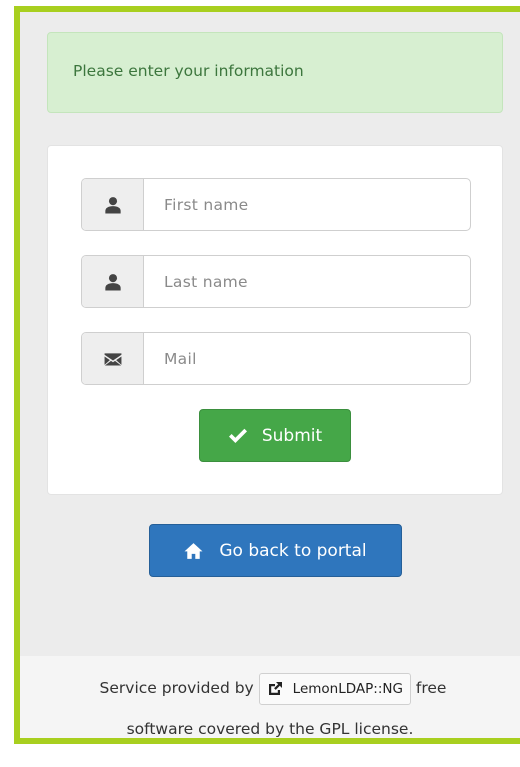  Describe the element at coordinates (113, 358) in the screenshot. I see `envelope-icon` at that location.